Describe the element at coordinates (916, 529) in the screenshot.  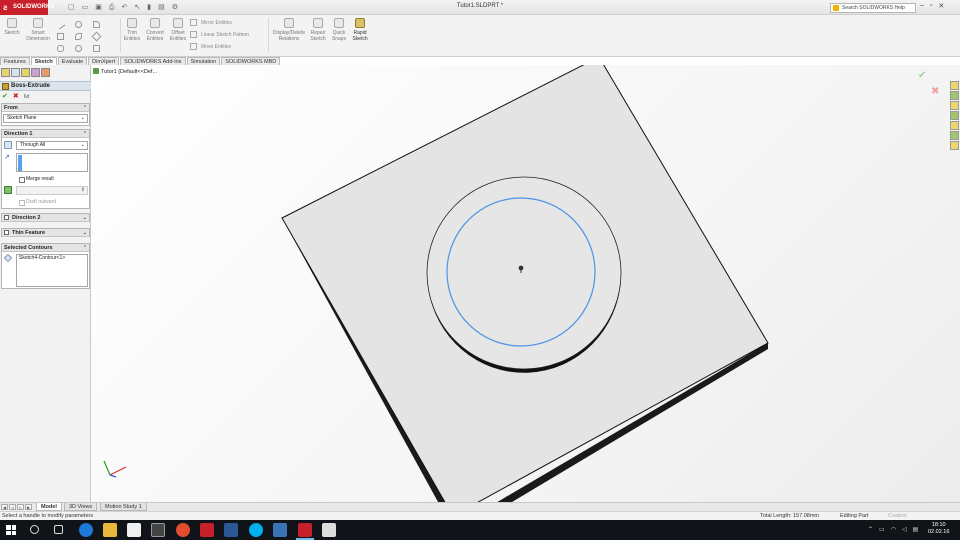
I see `notifications-icon: ▤` at that location.